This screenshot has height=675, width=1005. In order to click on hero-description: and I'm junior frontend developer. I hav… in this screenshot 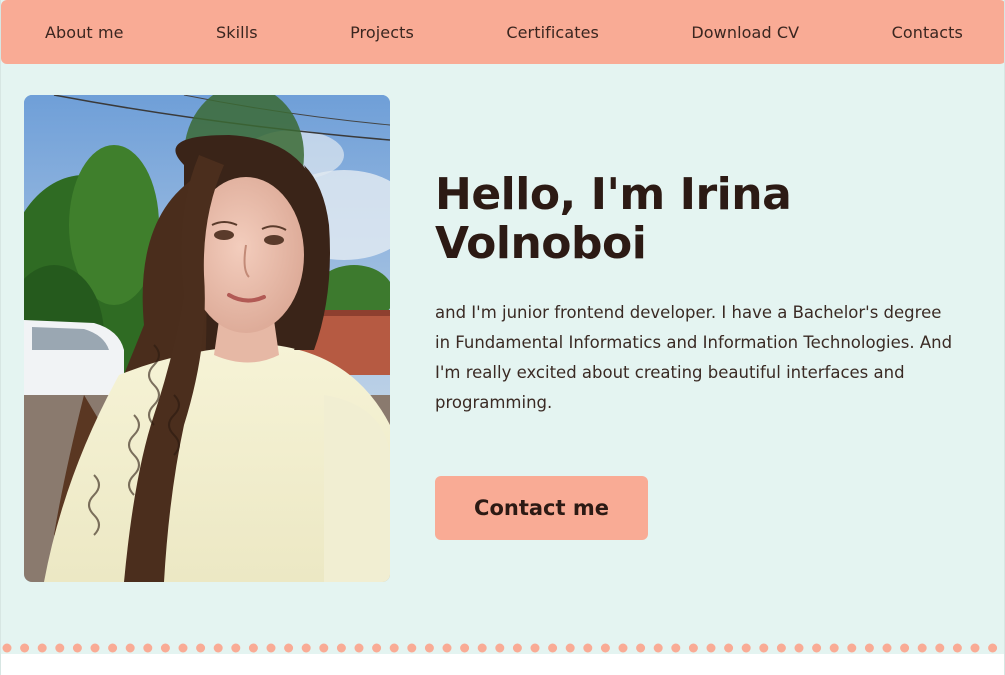, I will do `click(694, 357)`.